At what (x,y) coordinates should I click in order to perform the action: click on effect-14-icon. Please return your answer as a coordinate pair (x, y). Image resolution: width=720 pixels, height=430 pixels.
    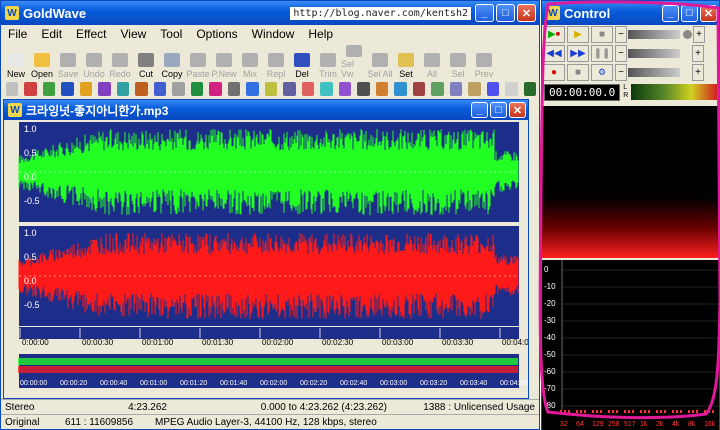
    Looking at the image, I should click on (252, 89).